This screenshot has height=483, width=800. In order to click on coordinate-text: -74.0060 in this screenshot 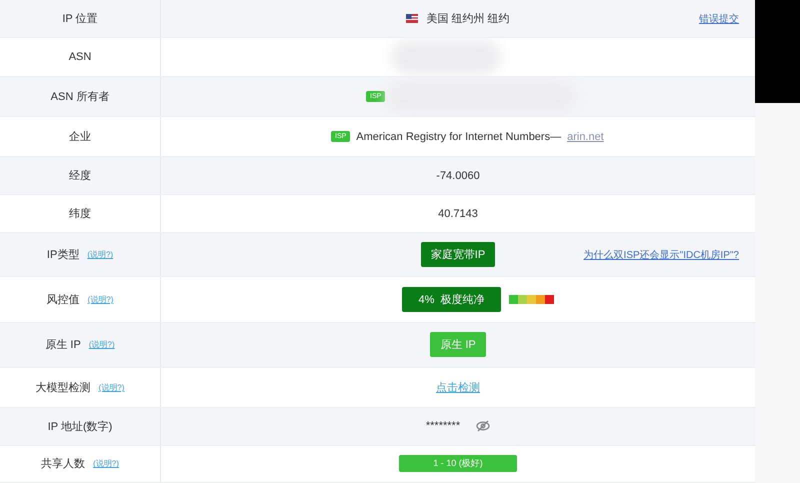, I will do `click(458, 176)`.